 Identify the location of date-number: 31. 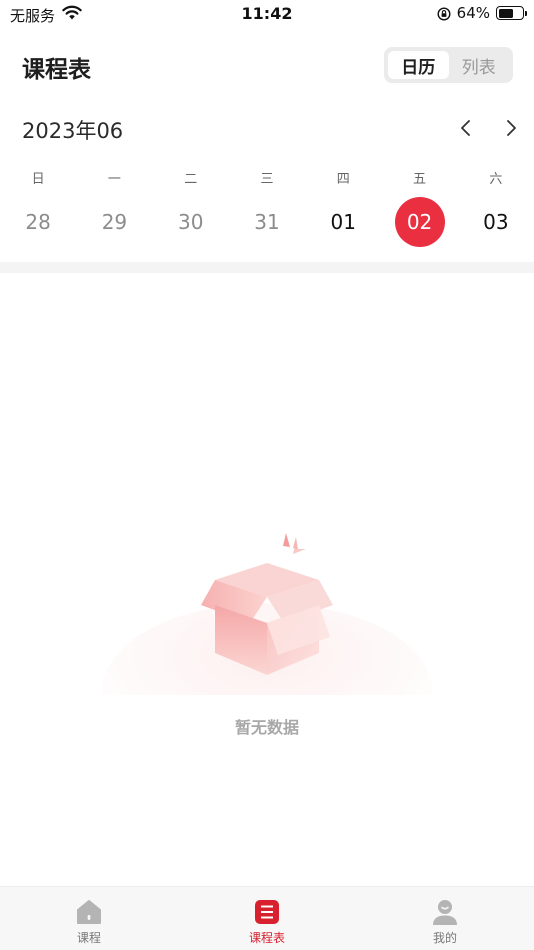
(267, 222).